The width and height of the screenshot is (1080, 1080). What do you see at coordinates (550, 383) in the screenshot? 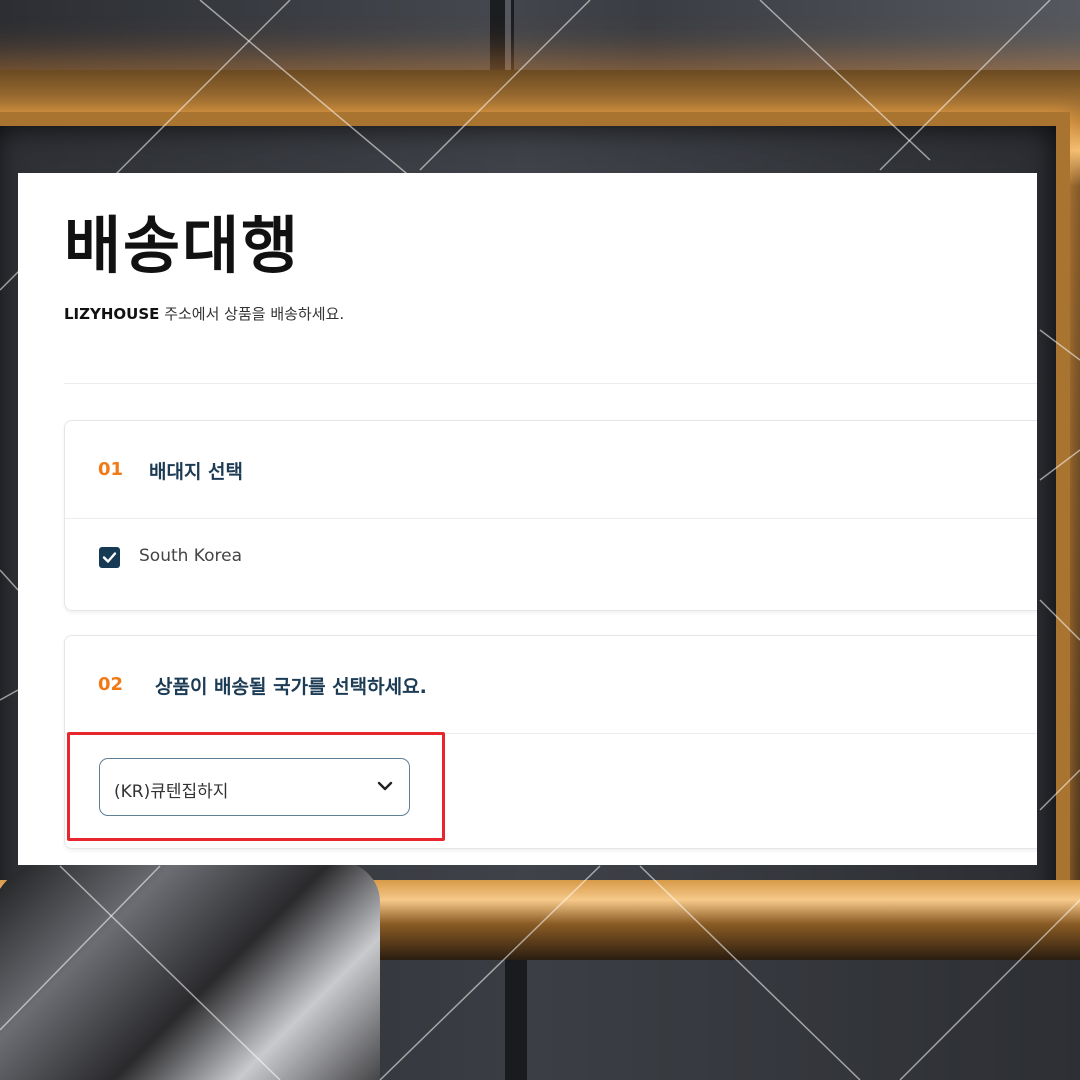
I see `divider` at bounding box center [550, 383].